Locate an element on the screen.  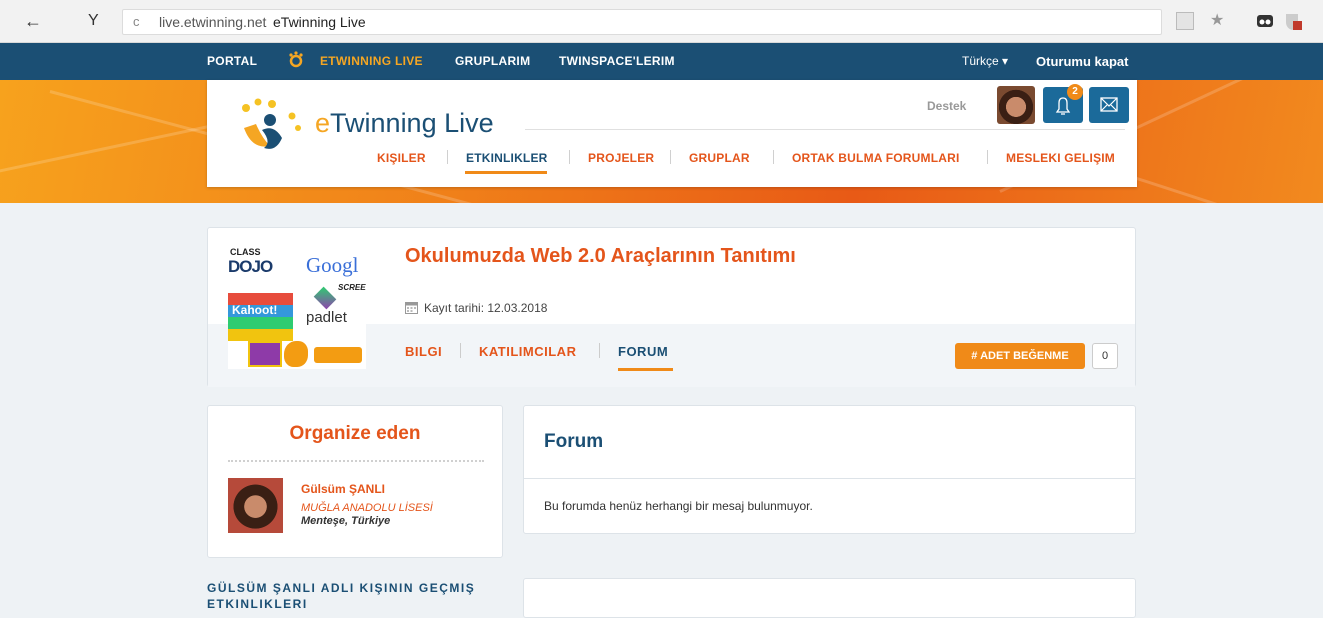
messages-button is located at coordinates (1109, 105).